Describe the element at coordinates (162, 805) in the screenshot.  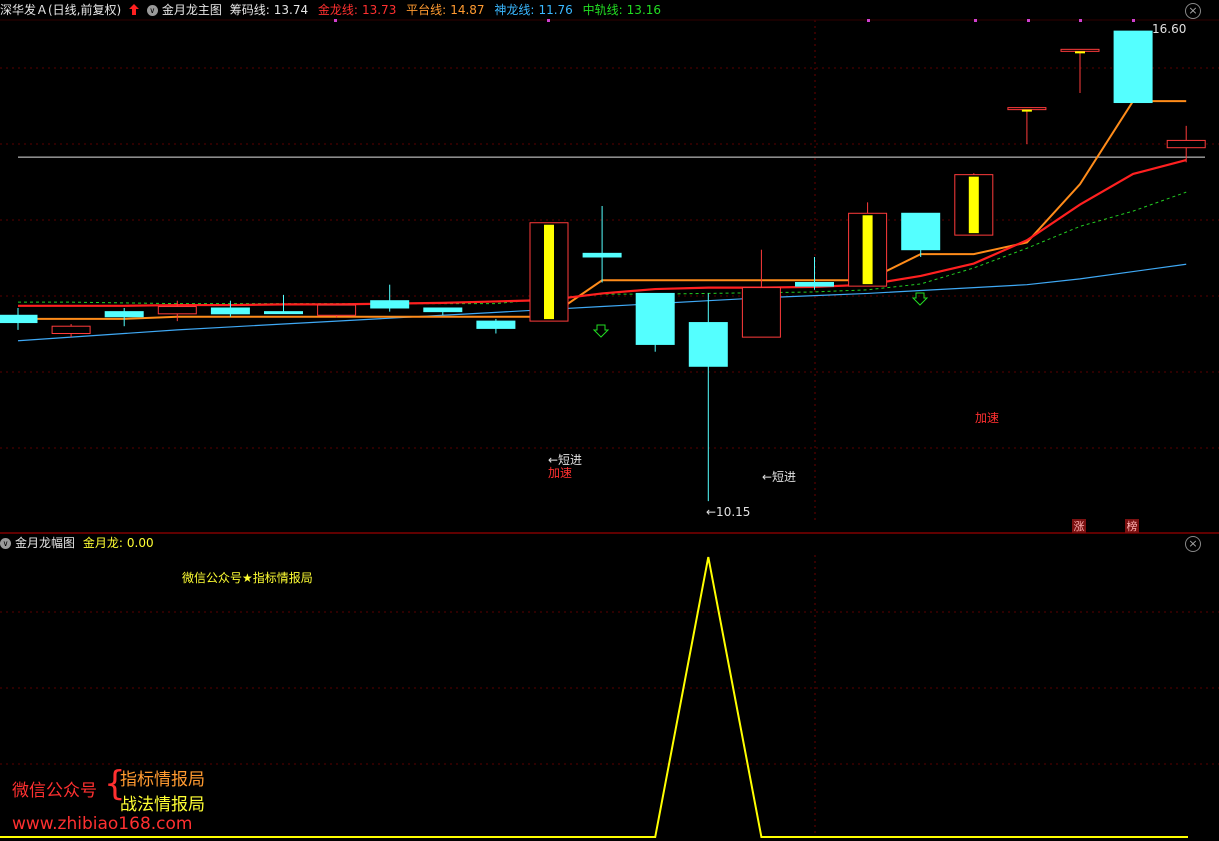
I see `watermark-line2: 战法情报局` at that location.